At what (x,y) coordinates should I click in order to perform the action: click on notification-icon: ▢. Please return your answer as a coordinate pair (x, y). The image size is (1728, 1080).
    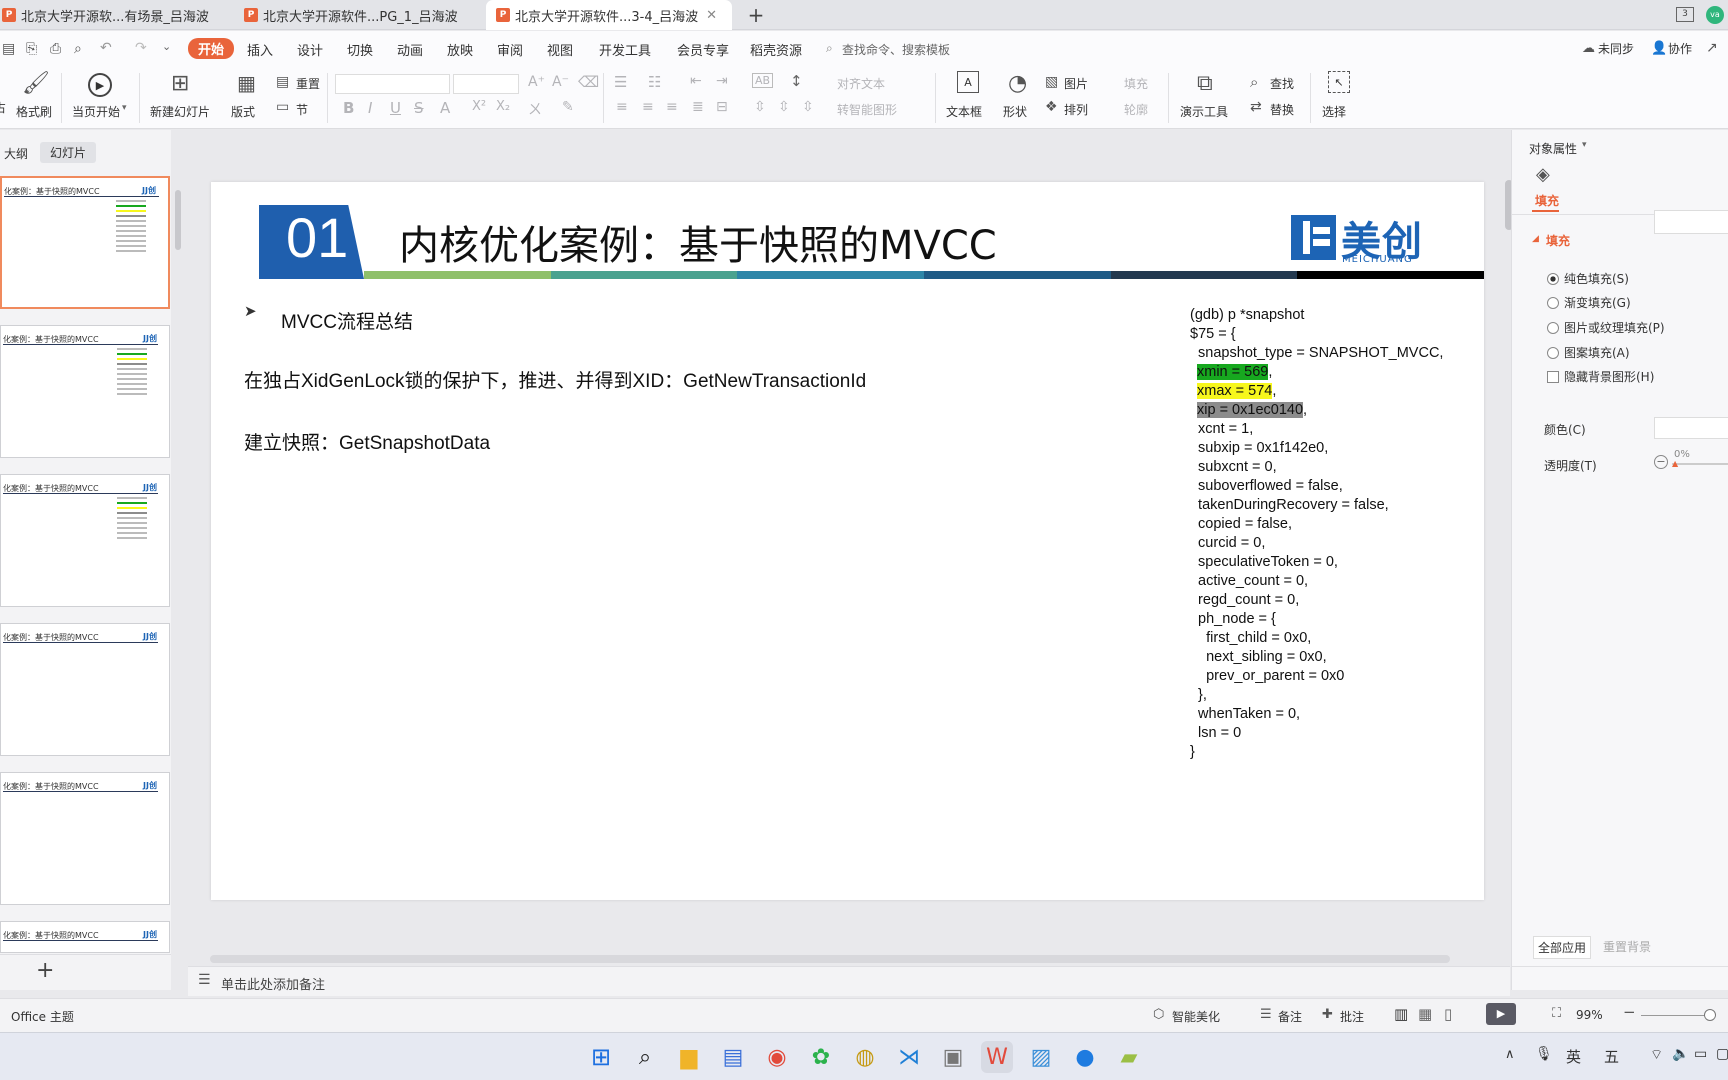
    Looking at the image, I should click on (1722, 1054).